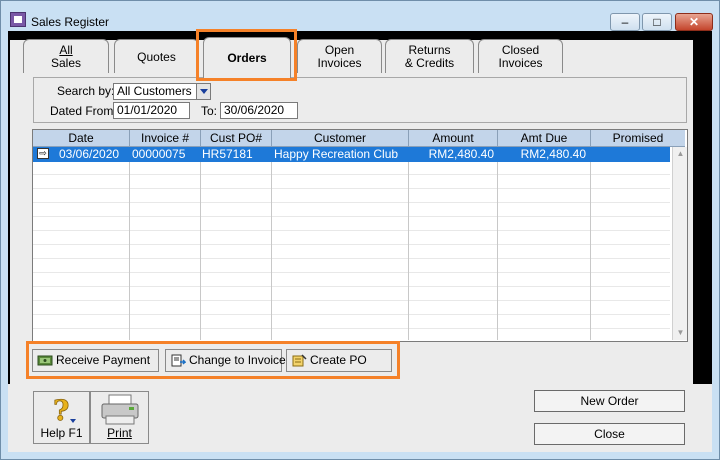  I want to click on search-by-select: All Customers, so click(162, 91).